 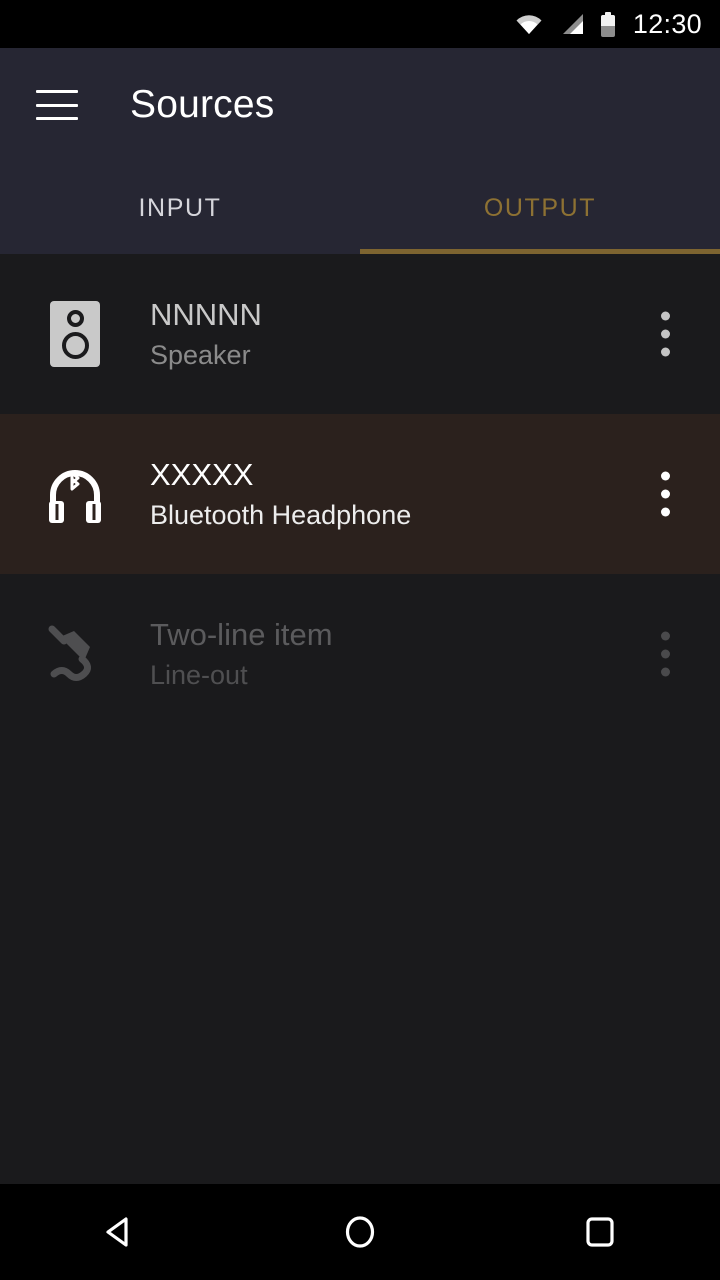 I want to click on list-item-subtitle: Line-out, so click(x=199, y=674).